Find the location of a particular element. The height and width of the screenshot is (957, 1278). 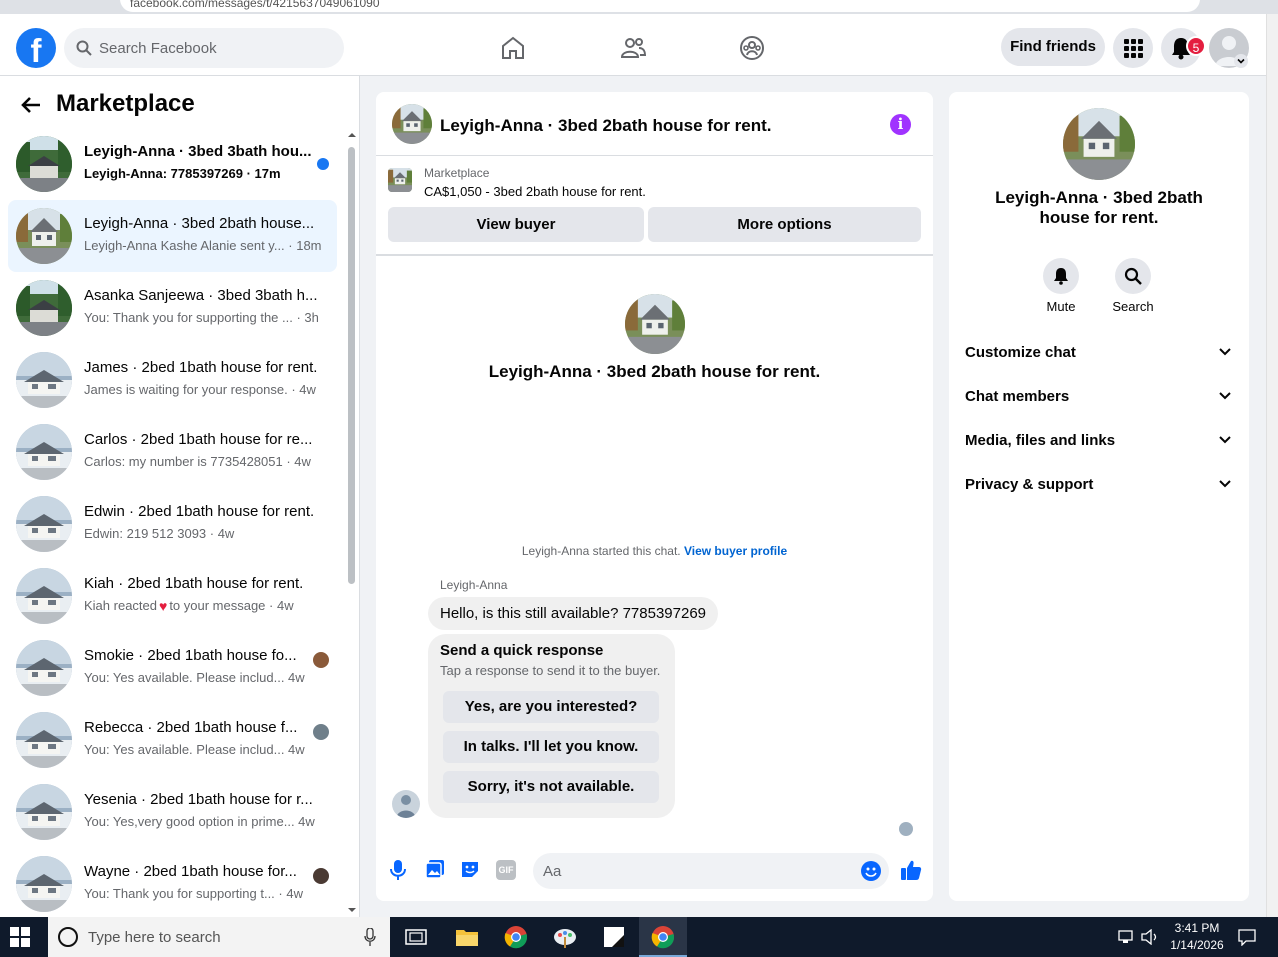

conversation-preview: Kiah reacted ♥ to your message · 4w is located at coordinates (189, 606).